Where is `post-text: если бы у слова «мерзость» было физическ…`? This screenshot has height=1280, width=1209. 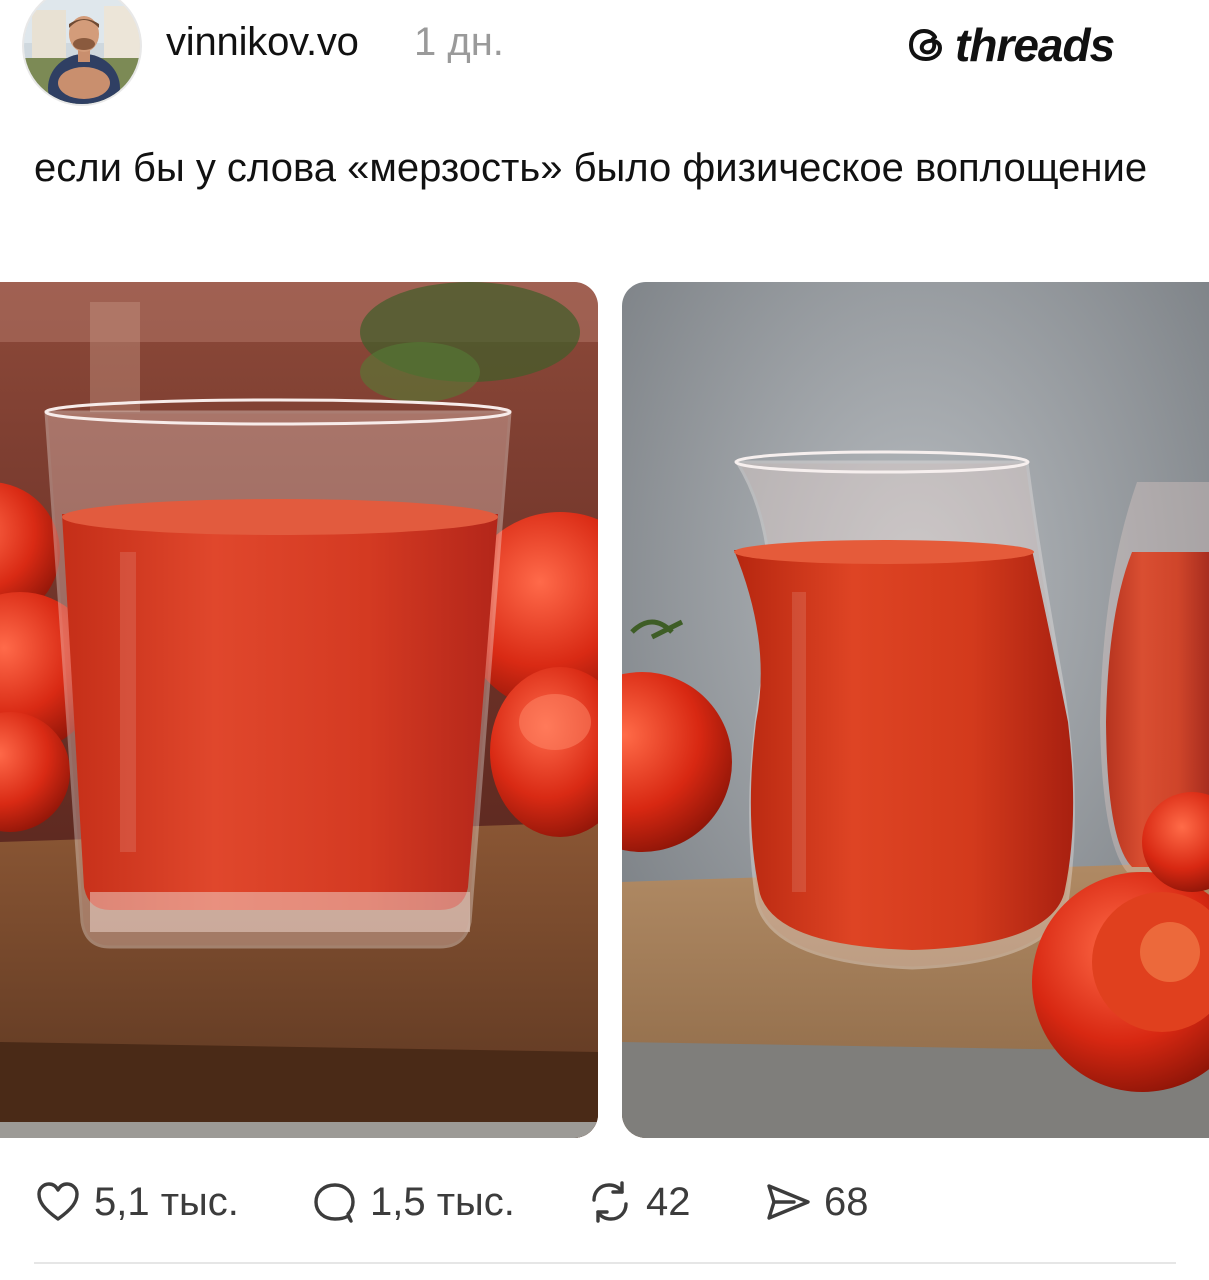 post-text: если бы у слова «мерзость» было физическ… is located at coordinates (591, 168).